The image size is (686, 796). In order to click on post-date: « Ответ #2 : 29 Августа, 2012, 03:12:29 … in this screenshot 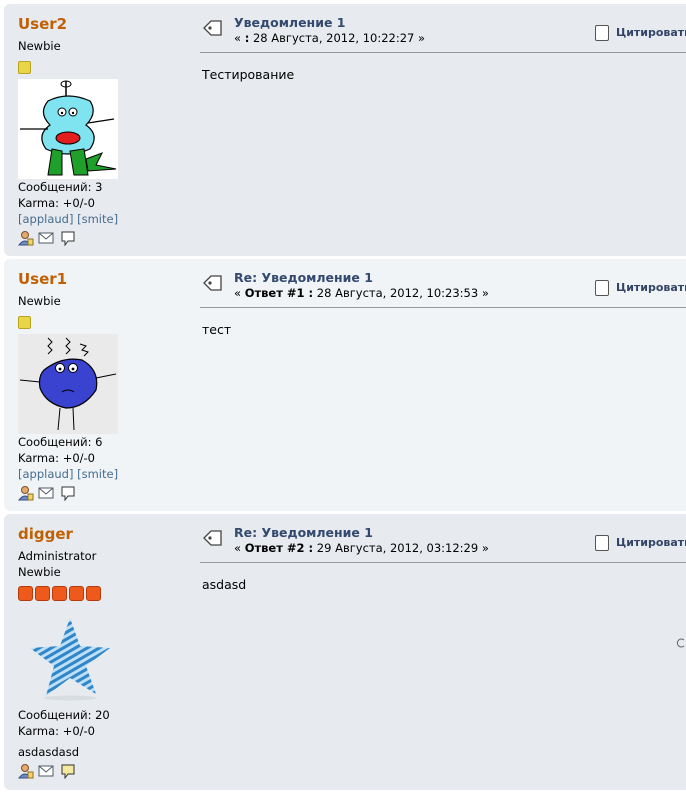, I will do `click(361, 548)`.